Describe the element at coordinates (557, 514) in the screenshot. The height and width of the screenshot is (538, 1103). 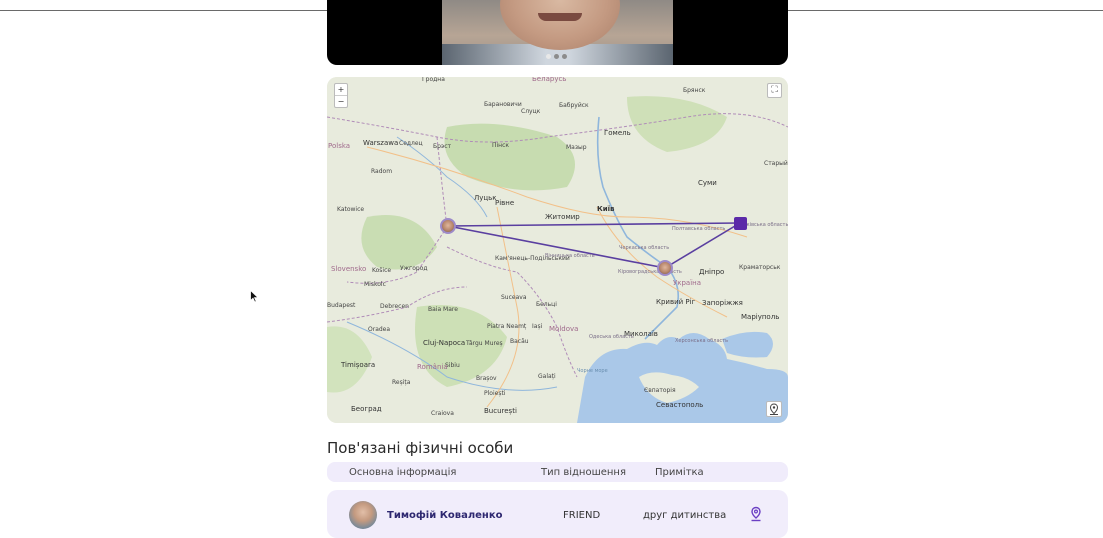
I see `table-row: Тимофій Коваленко FRIEND друг дитинства` at that location.